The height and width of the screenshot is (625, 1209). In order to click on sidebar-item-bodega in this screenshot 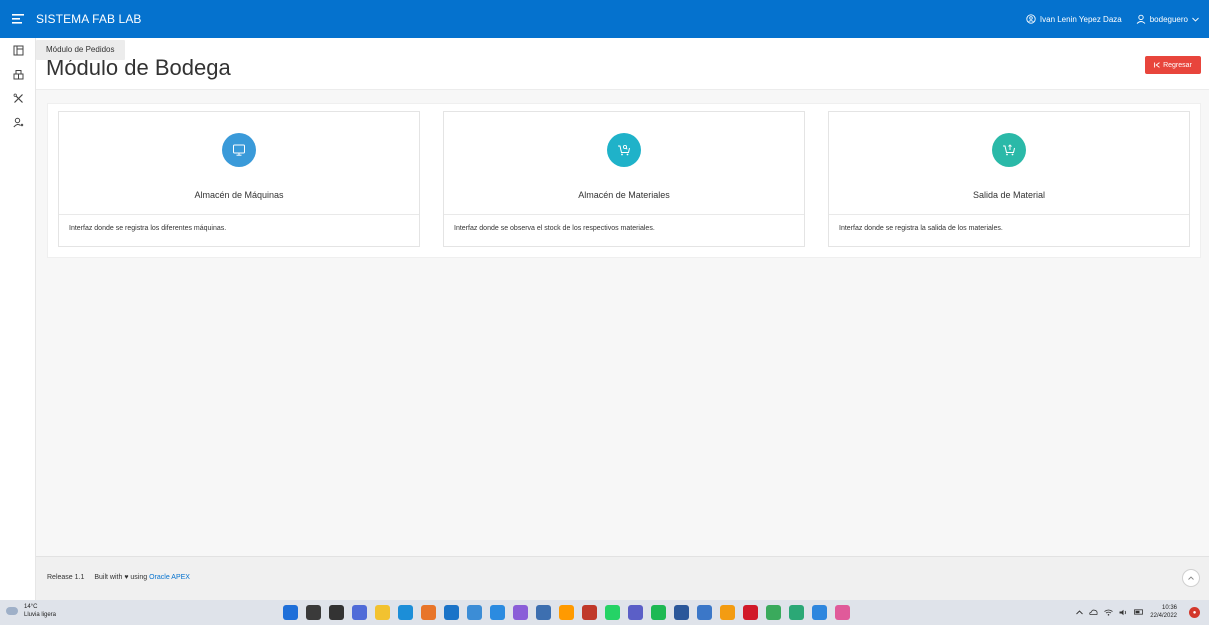, I will do `click(18, 74)`.